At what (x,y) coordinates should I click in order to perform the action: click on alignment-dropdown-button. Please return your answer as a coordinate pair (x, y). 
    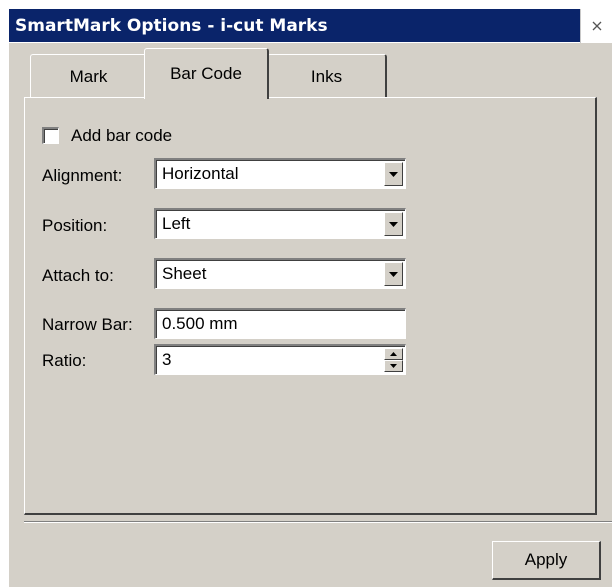
    Looking at the image, I should click on (393, 174).